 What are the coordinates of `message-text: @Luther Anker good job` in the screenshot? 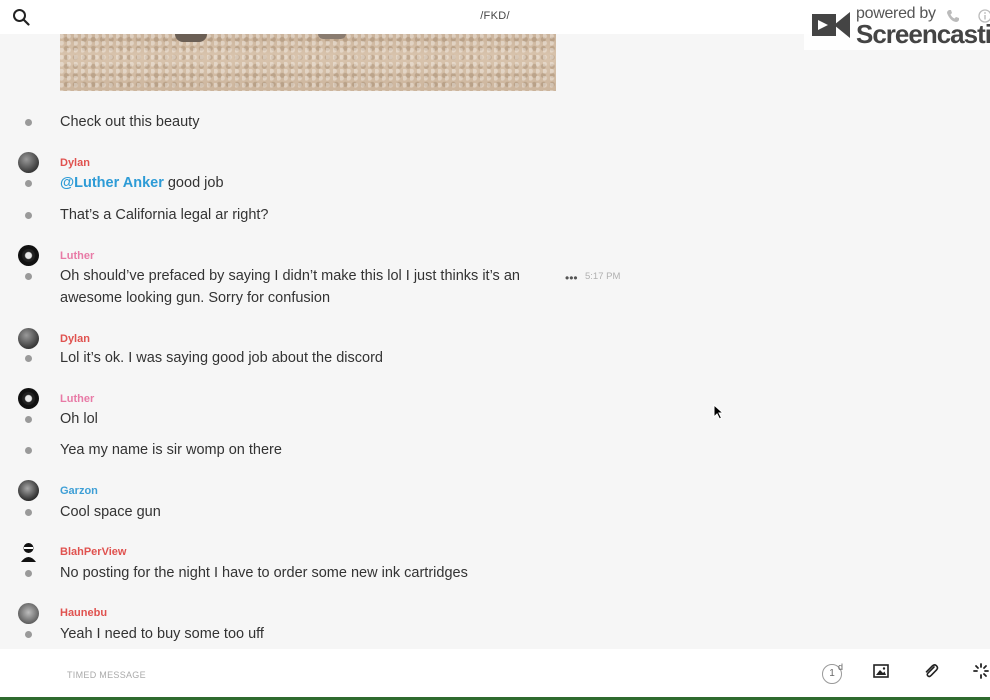 It's located at (142, 183).